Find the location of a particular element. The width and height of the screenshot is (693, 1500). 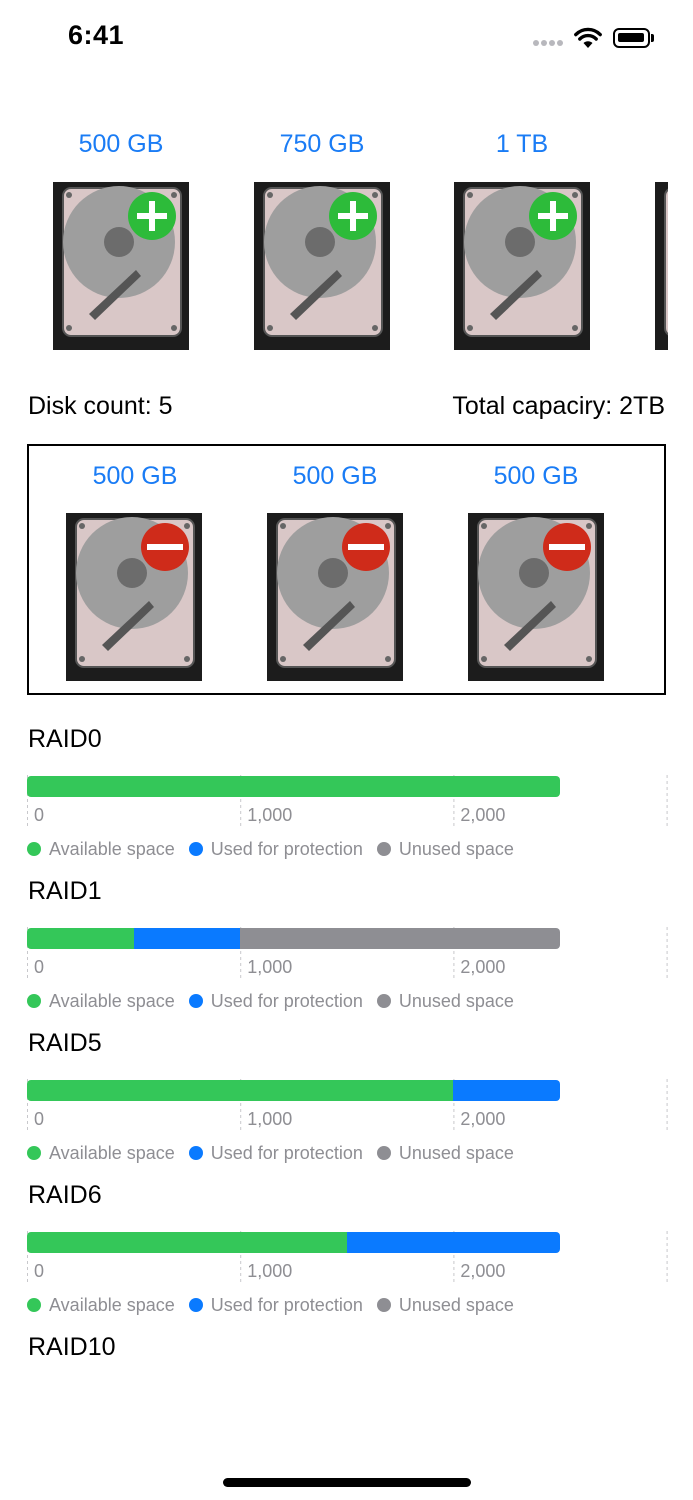

raid-title: RAID5 is located at coordinates (65, 1043).